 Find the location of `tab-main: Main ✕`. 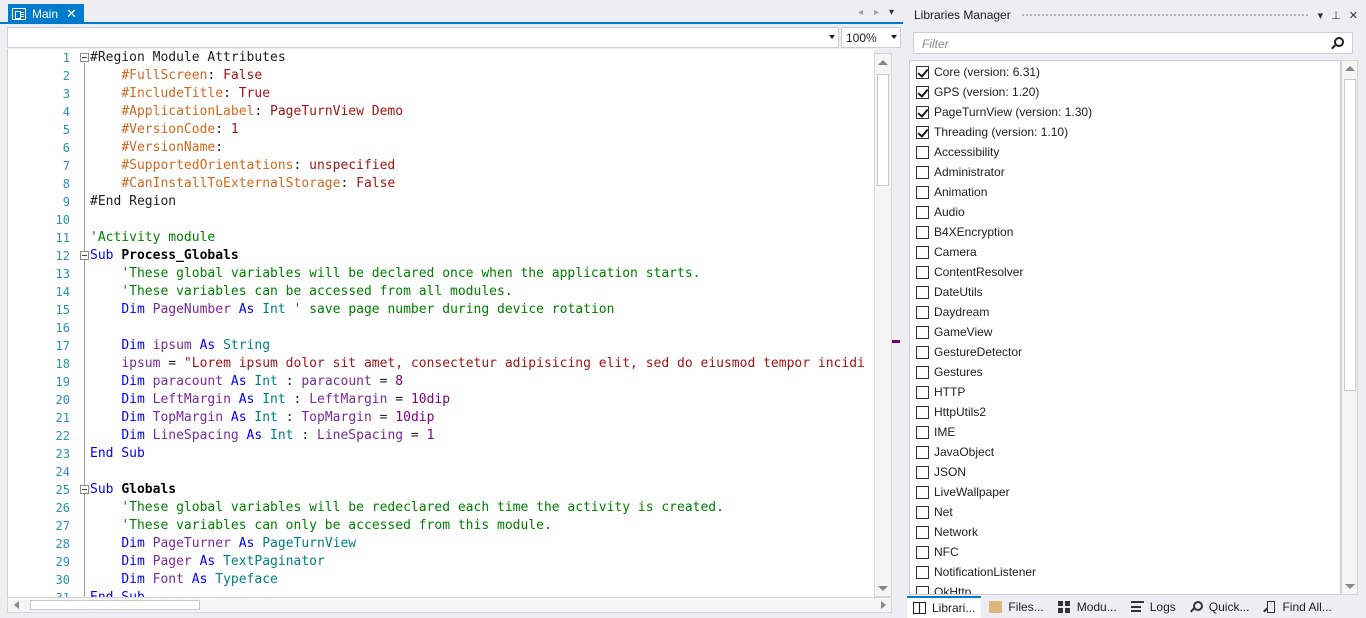

tab-main: Main ✕ is located at coordinates (46, 14).